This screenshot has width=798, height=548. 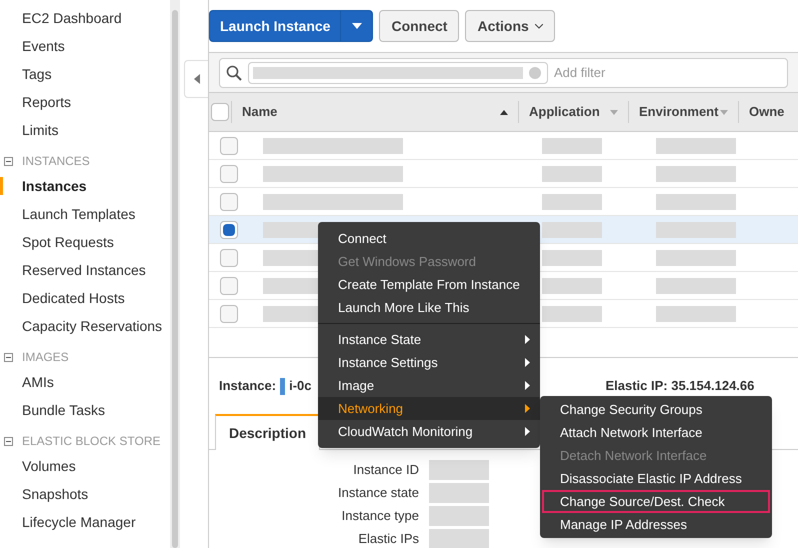 I want to click on section-heading: ELASTIC BLOCK STORE, so click(x=91, y=441).